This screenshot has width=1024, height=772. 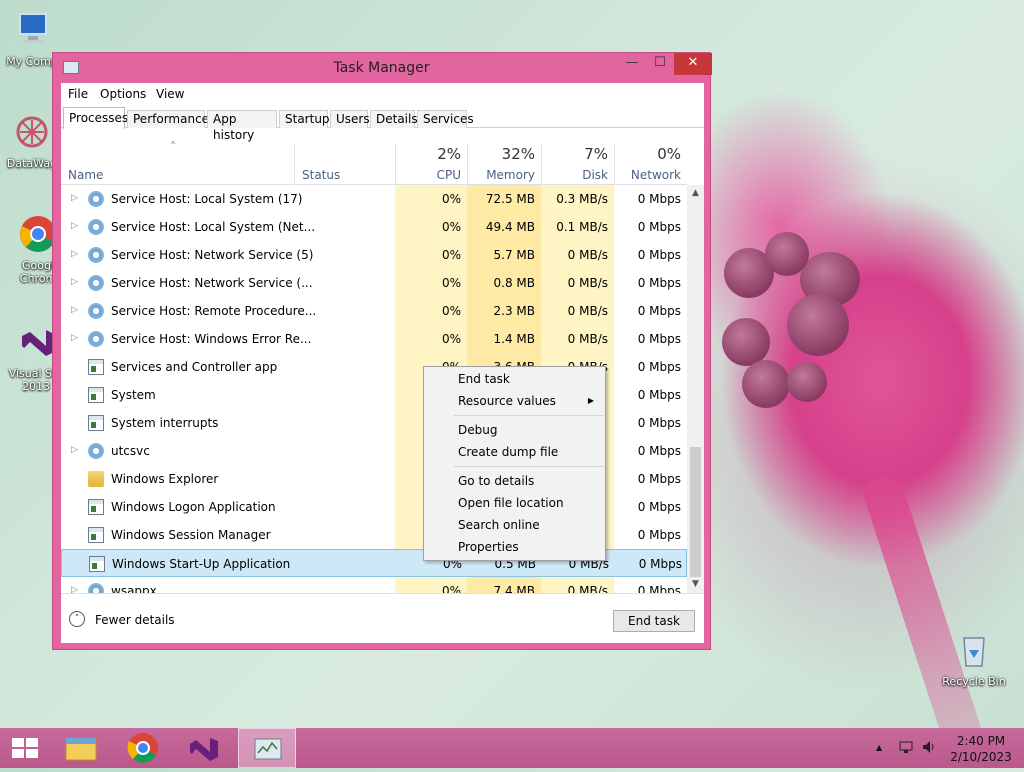 What do you see at coordinates (693, 64) in the screenshot?
I see `close-button: ✕` at bounding box center [693, 64].